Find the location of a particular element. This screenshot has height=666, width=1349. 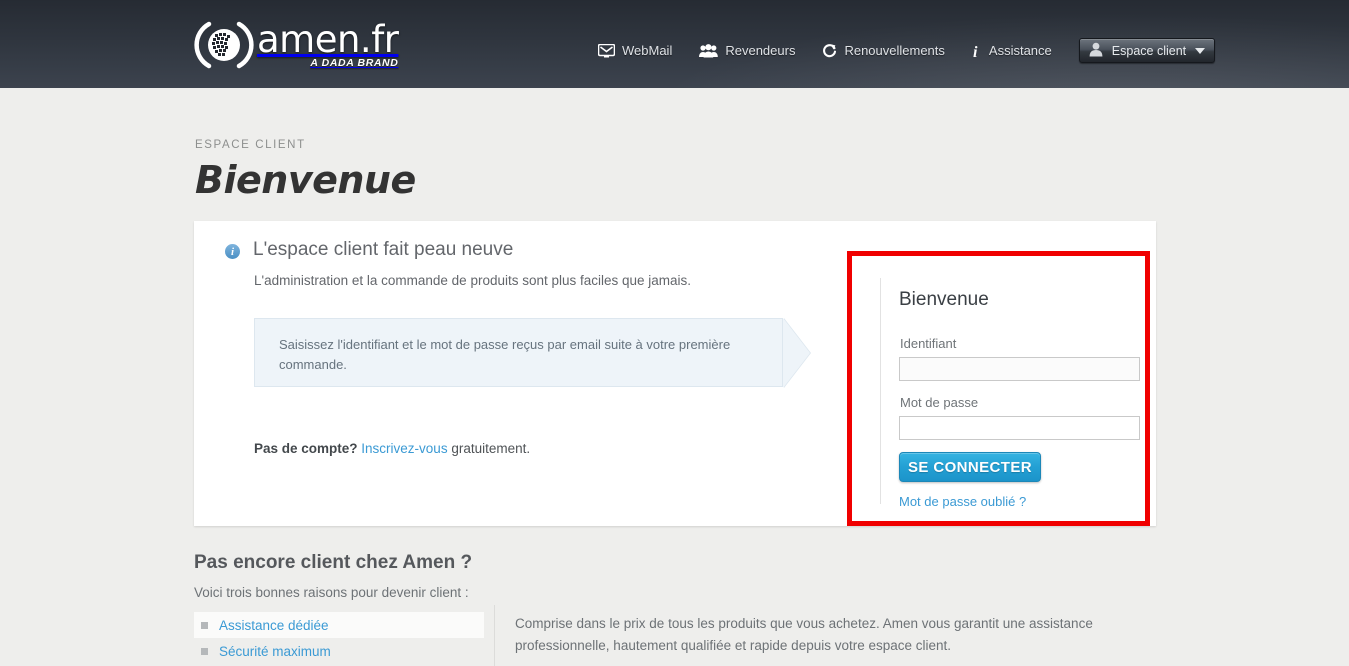

site-logo: amen.fr A DADA BRAND is located at coordinates (296, 45).